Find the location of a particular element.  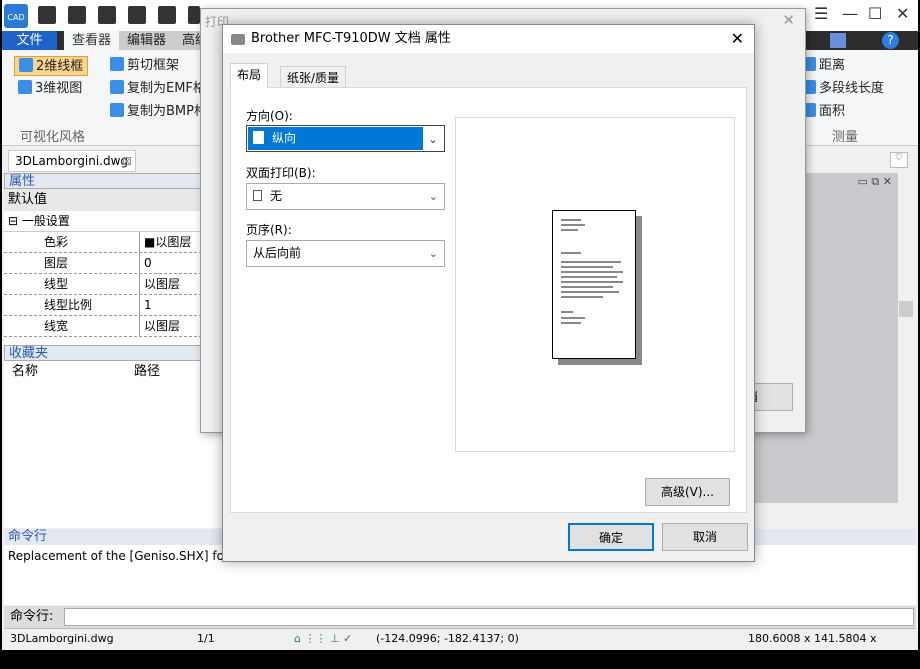

copy-emf-button: 复制为EMF格 is located at coordinates (158, 89).